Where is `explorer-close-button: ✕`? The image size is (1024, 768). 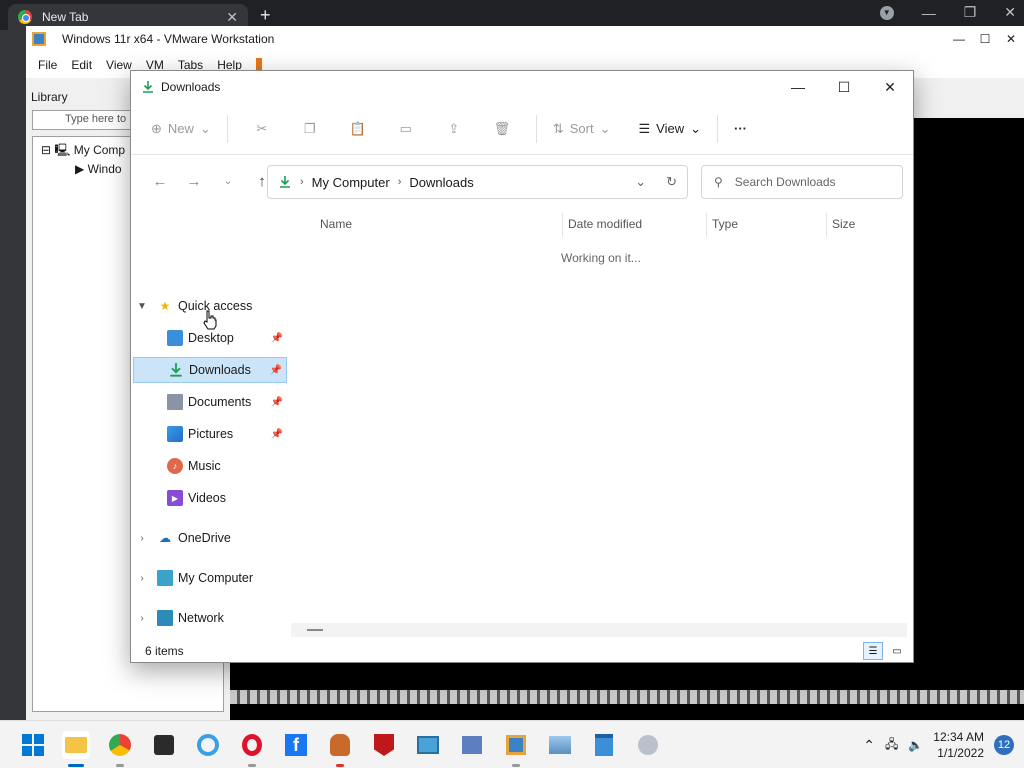
explorer-close-button: ✕ is located at coordinates (890, 87).